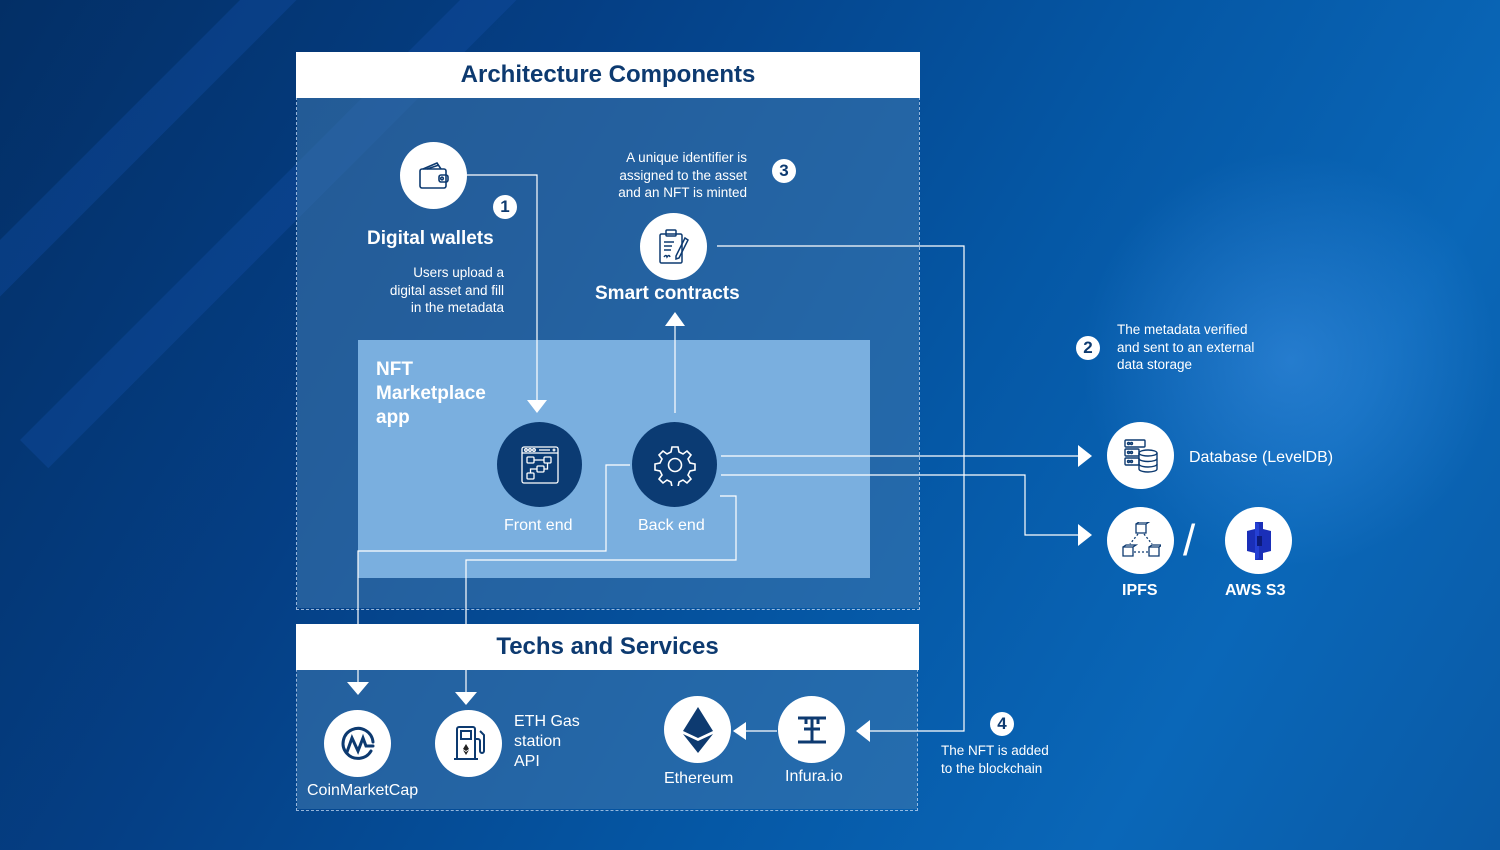 The width and height of the screenshot is (1500, 850). I want to click on aws-s3-label: AWS S3, so click(1255, 590).